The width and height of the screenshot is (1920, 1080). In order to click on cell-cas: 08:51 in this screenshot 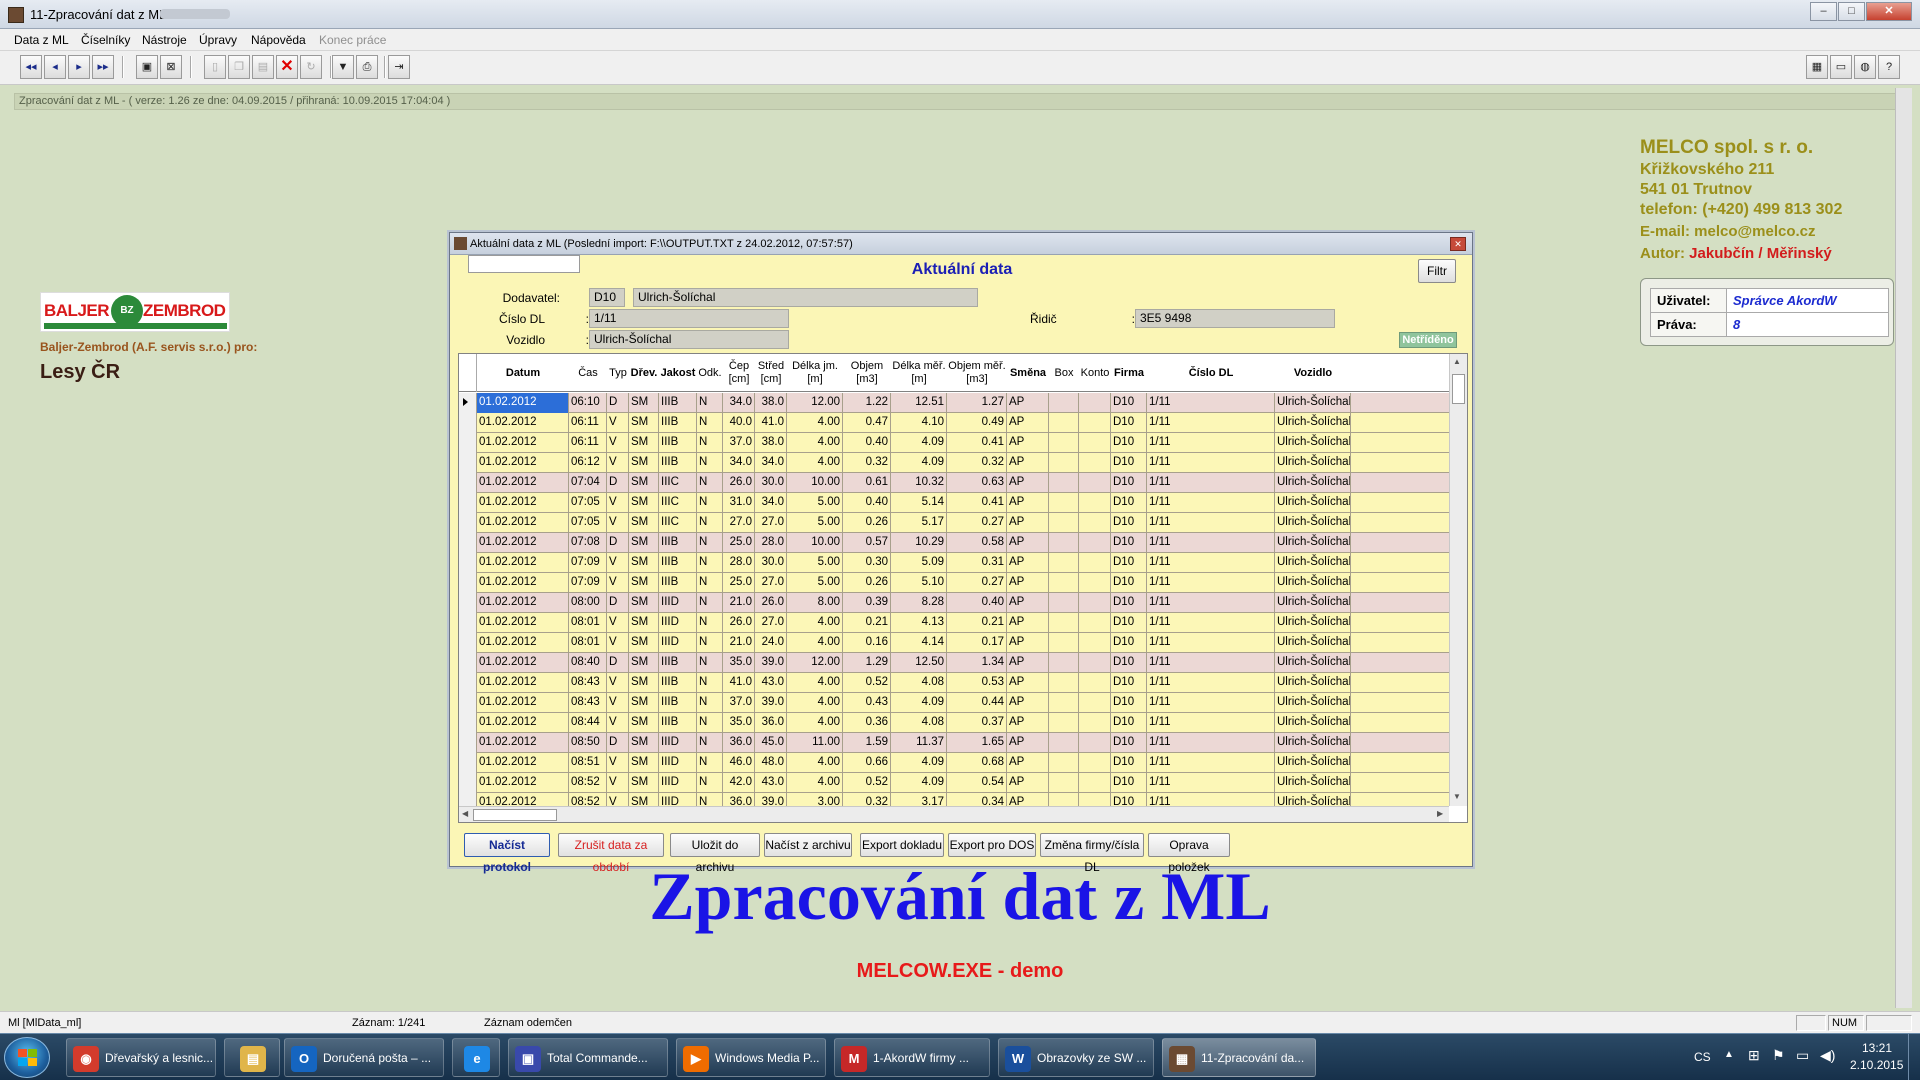, I will do `click(588, 763)`.